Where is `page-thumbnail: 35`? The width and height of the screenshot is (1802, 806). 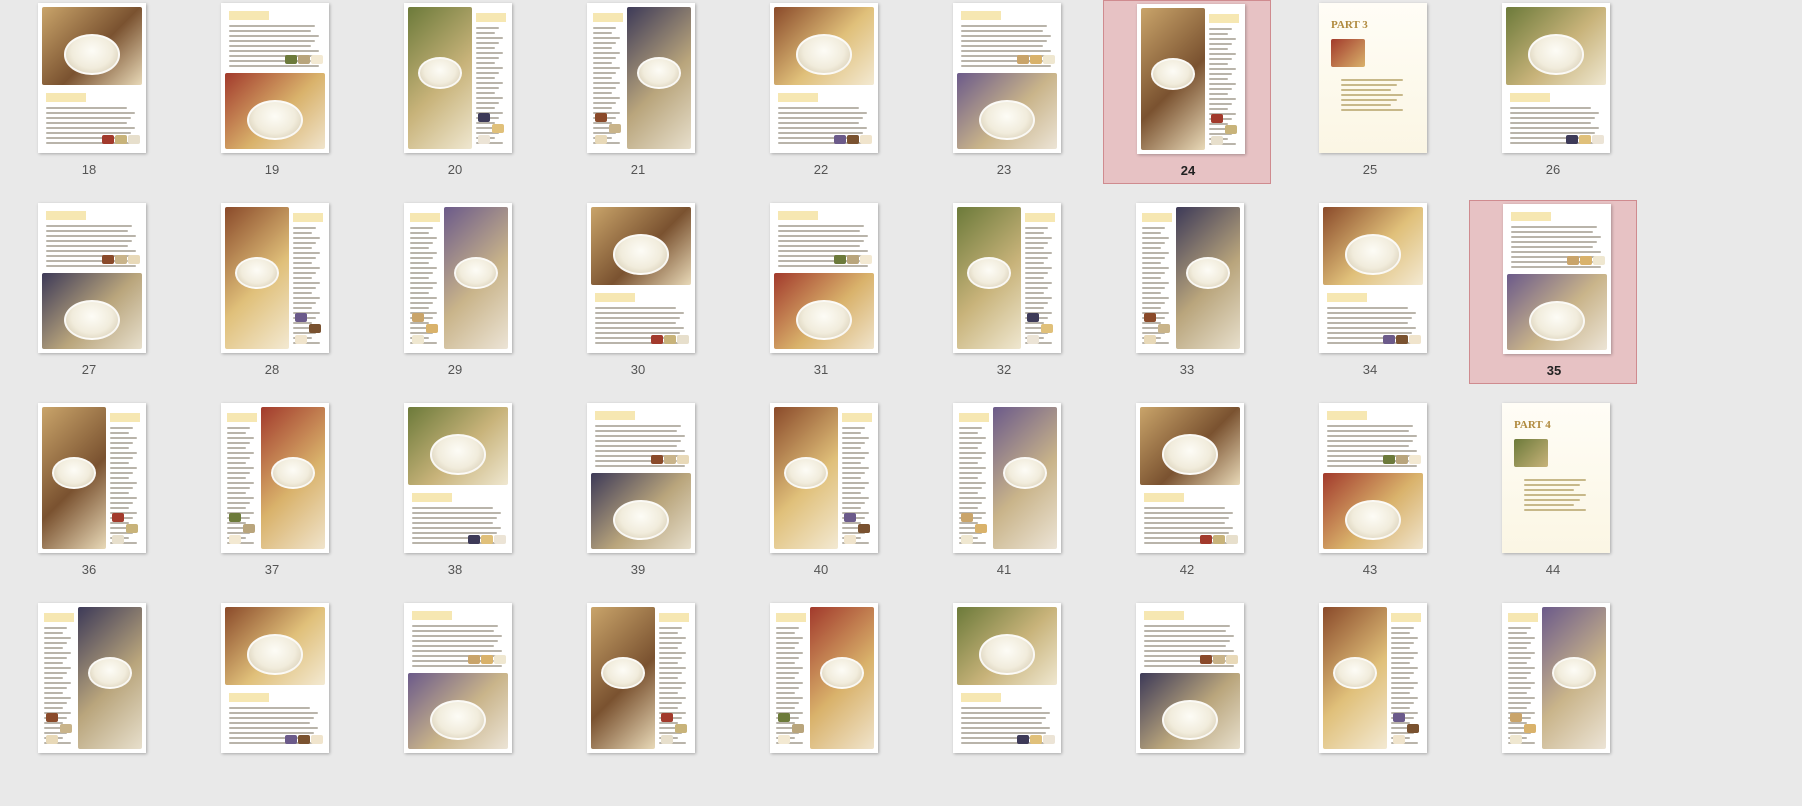 page-thumbnail: 35 is located at coordinates (1553, 292).